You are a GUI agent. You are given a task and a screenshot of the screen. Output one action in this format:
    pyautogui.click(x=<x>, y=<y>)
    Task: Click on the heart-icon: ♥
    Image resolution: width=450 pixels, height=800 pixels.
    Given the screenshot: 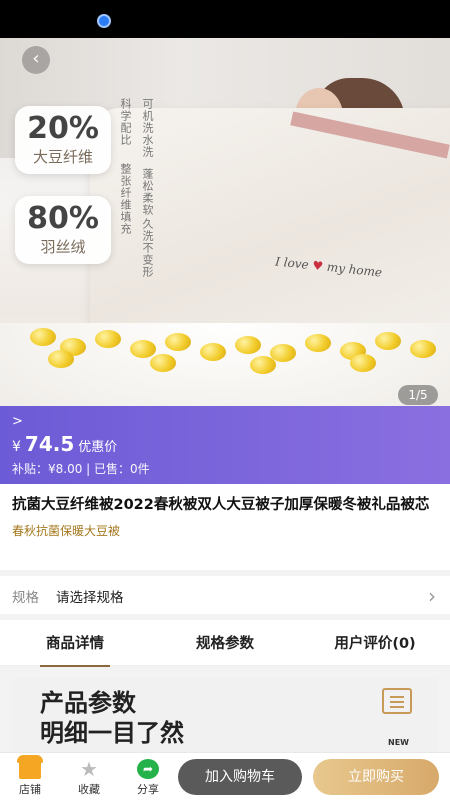 What is the action you would take?
    pyautogui.click(x=317, y=266)
    